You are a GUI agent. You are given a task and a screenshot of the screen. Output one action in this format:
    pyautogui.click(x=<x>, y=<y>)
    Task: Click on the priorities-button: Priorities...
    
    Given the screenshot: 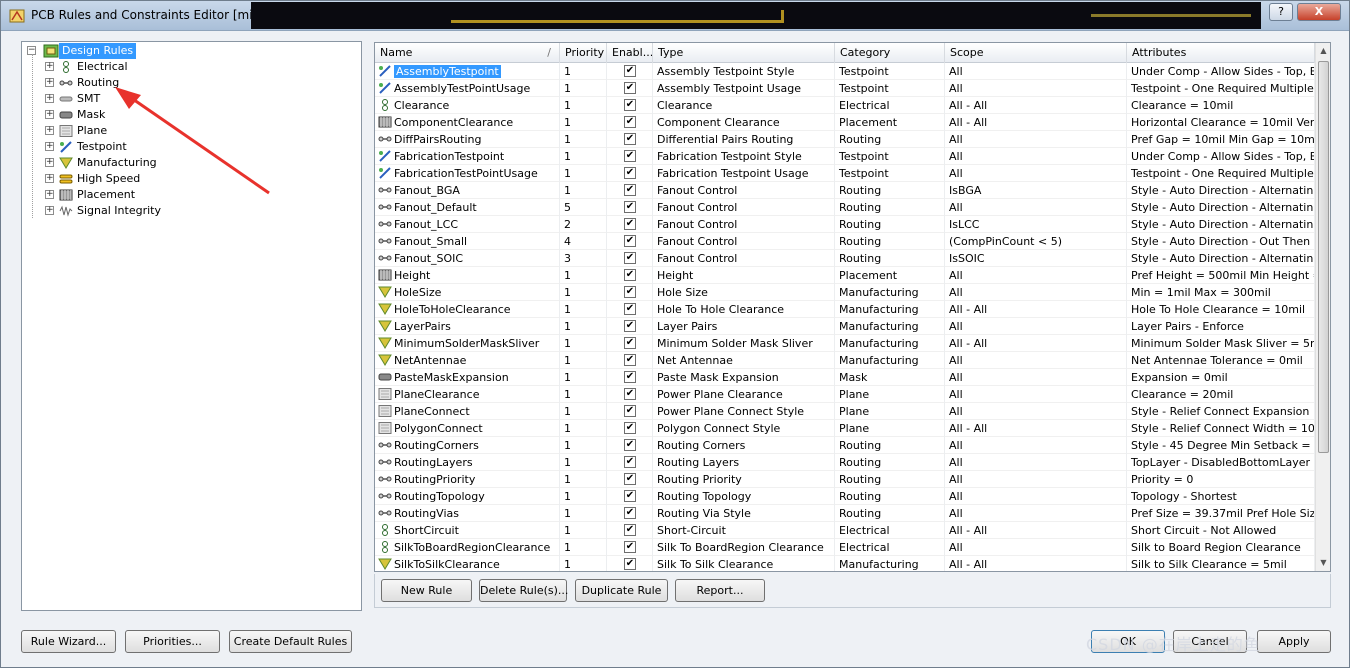 What is the action you would take?
    pyautogui.click(x=172, y=641)
    